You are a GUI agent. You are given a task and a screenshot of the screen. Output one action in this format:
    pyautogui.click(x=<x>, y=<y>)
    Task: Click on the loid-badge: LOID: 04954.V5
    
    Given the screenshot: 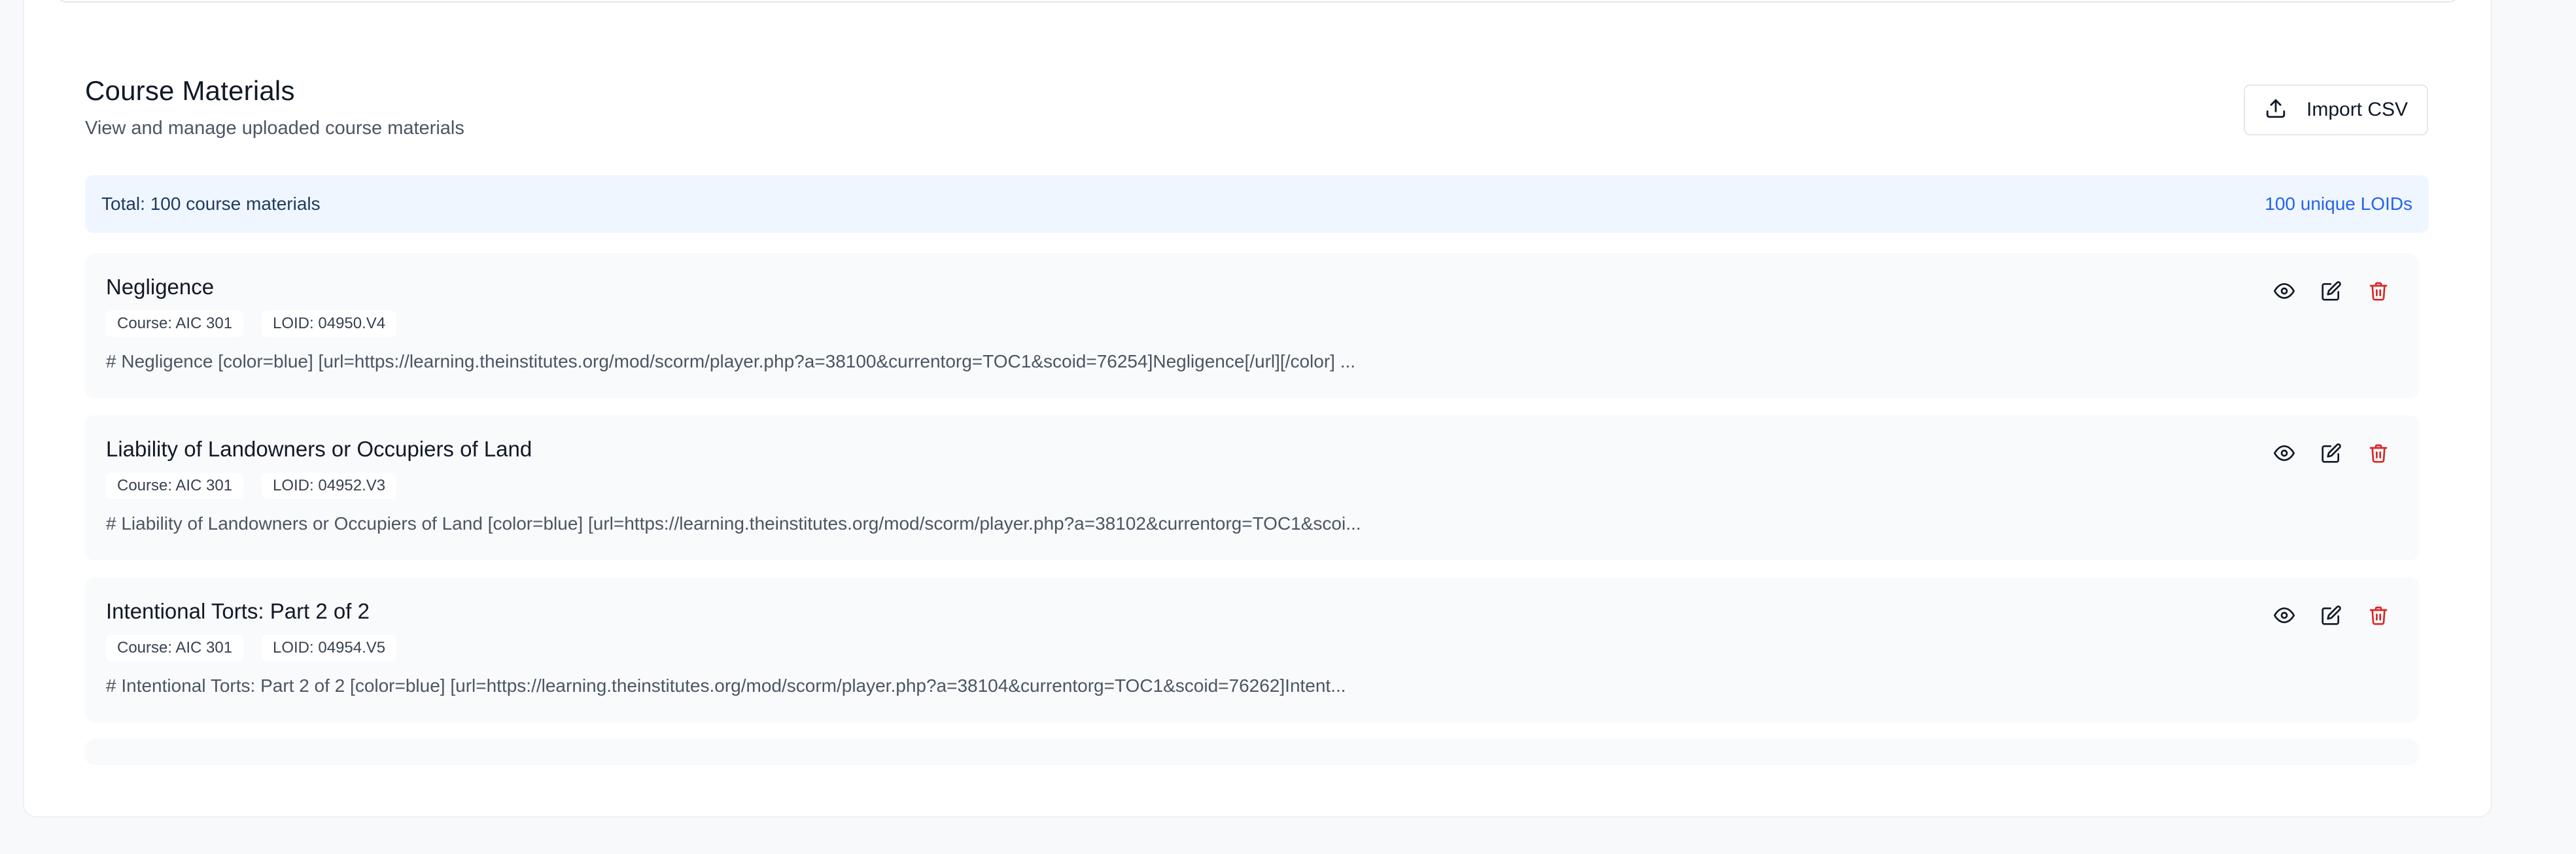 What is the action you would take?
    pyautogui.click(x=329, y=648)
    